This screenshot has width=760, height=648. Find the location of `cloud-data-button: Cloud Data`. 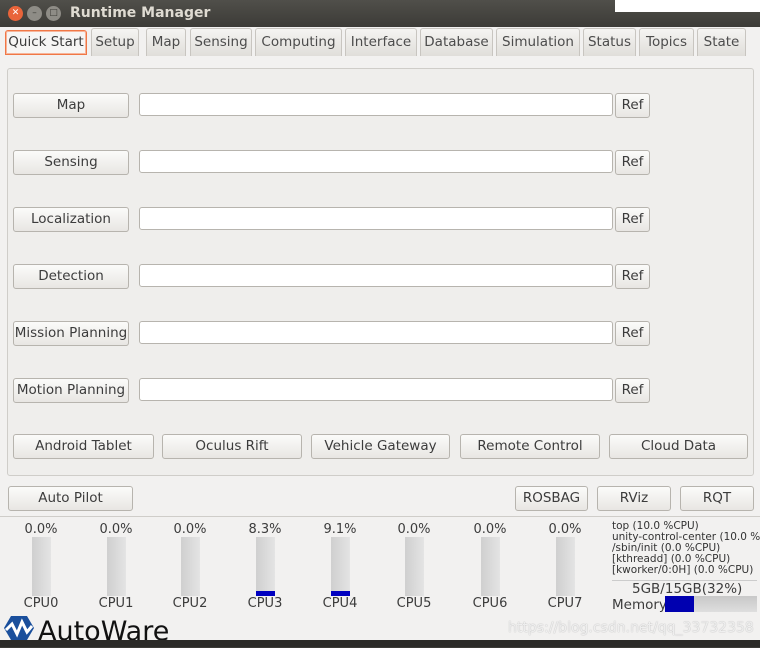

cloud-data-button: Cloud Data is located at coordinates (678, 446).